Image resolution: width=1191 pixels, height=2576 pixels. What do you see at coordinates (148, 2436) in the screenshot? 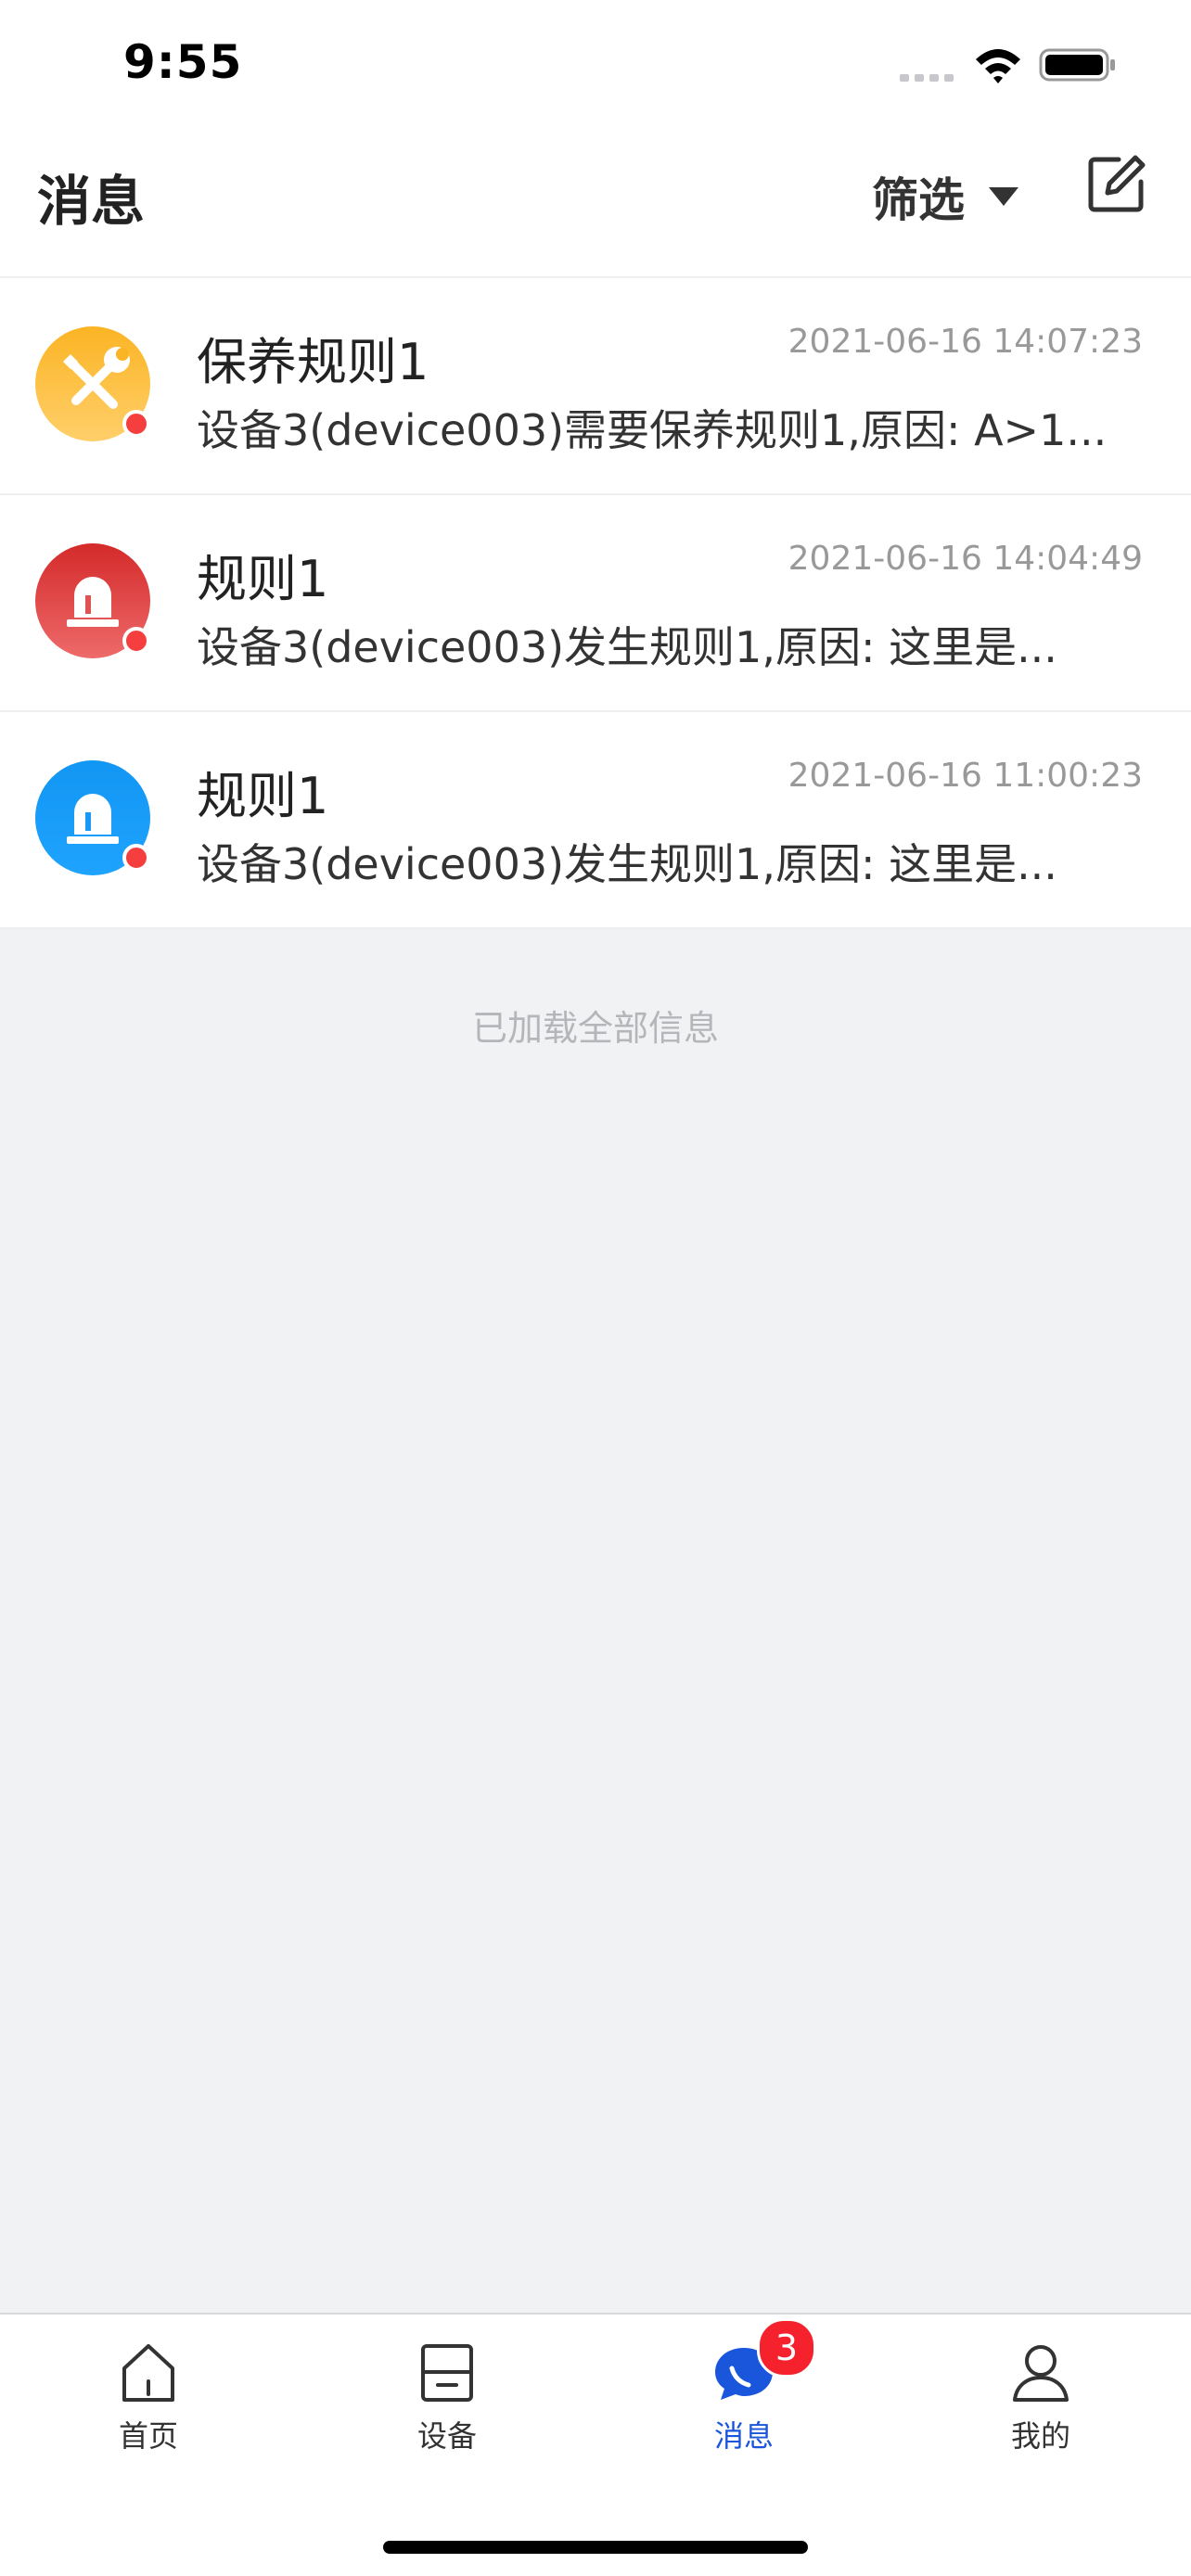
I see `tab-label: 首页` at bounding box center [148, 2436].